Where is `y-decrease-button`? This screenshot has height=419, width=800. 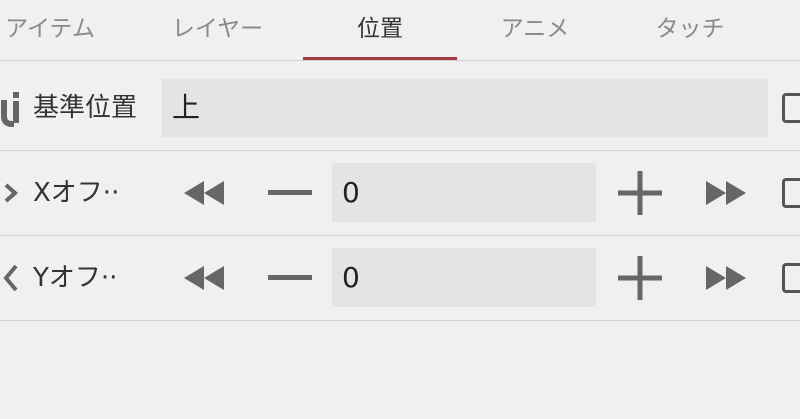
y-decrease-button is located at coordinates (290, 278).